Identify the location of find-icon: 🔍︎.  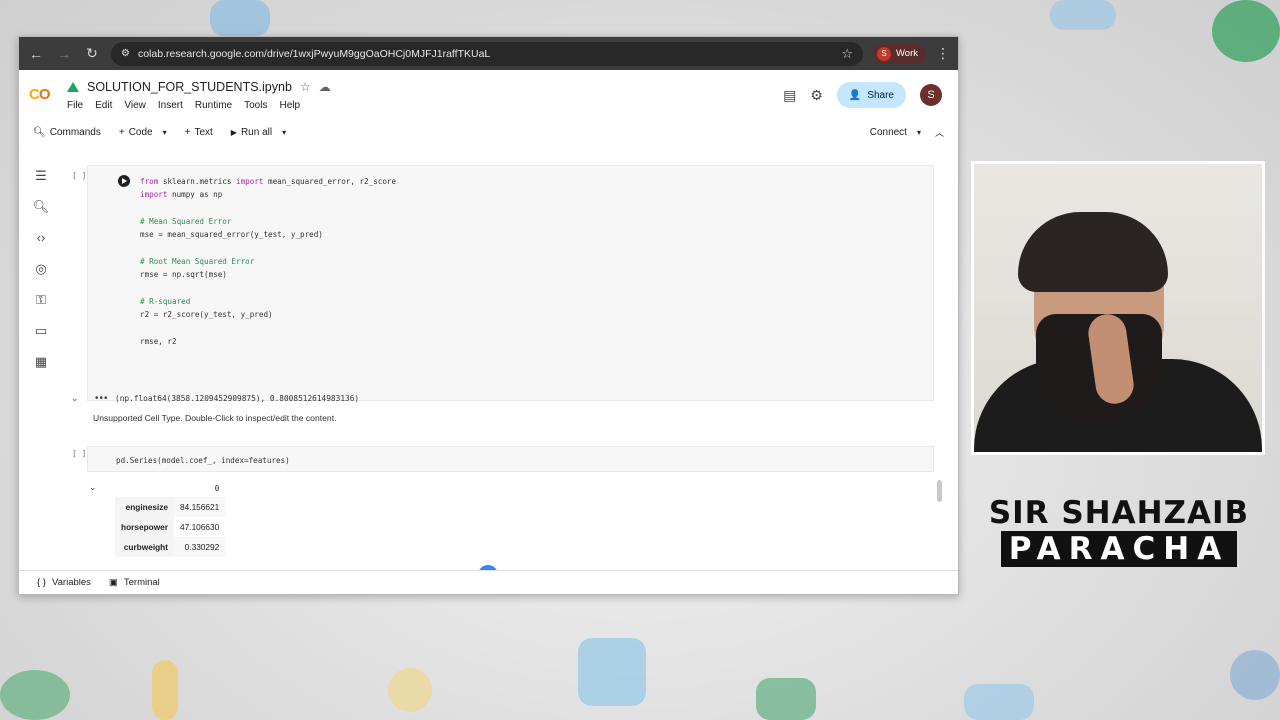
(41, 207).